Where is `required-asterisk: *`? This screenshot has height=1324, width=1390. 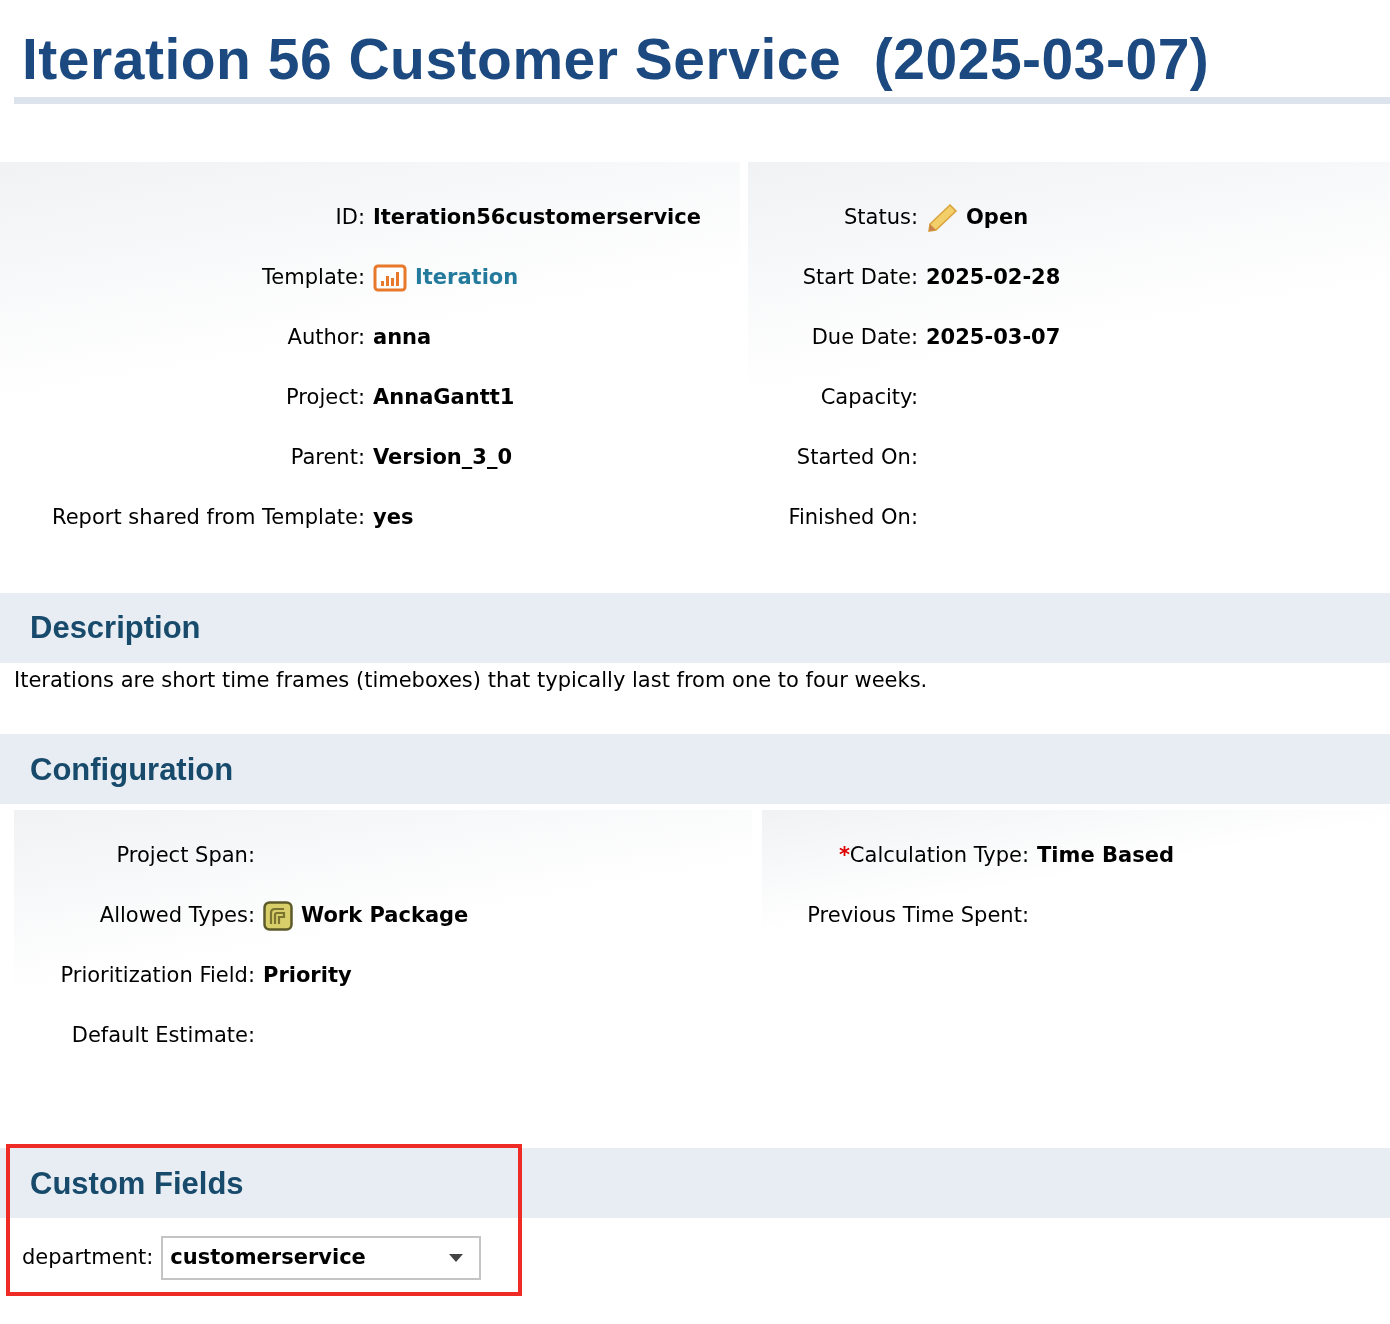 required-asterisk: * is located at coordinates (844, 855).